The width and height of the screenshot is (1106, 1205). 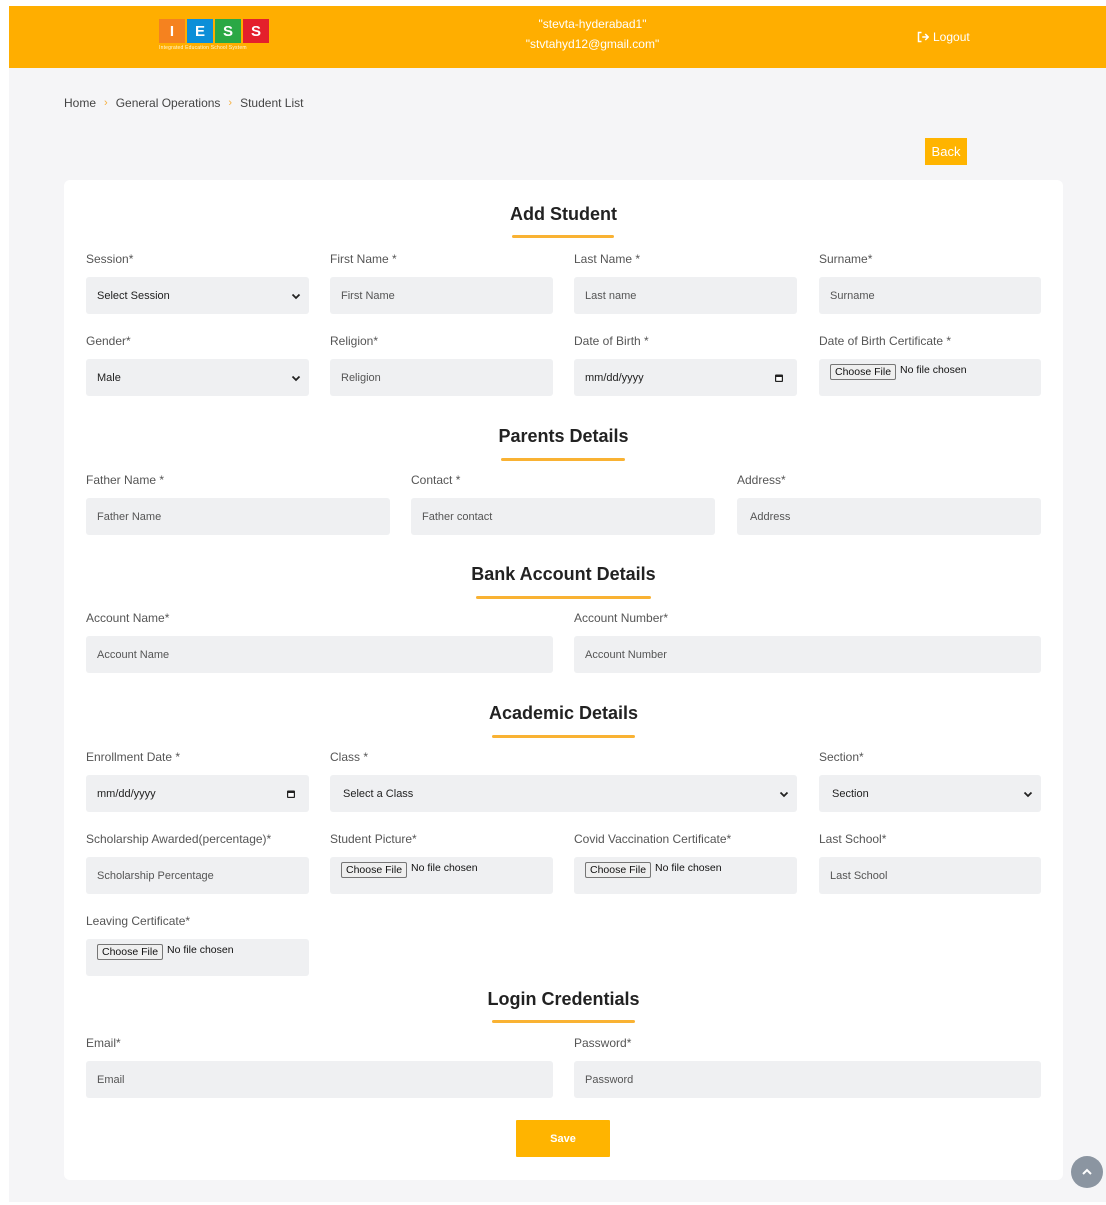 What do you see at coordinates (563, 713) in the screenshot?
I see `section-title-academic: Academic Details` at bounding box center [563, 713].